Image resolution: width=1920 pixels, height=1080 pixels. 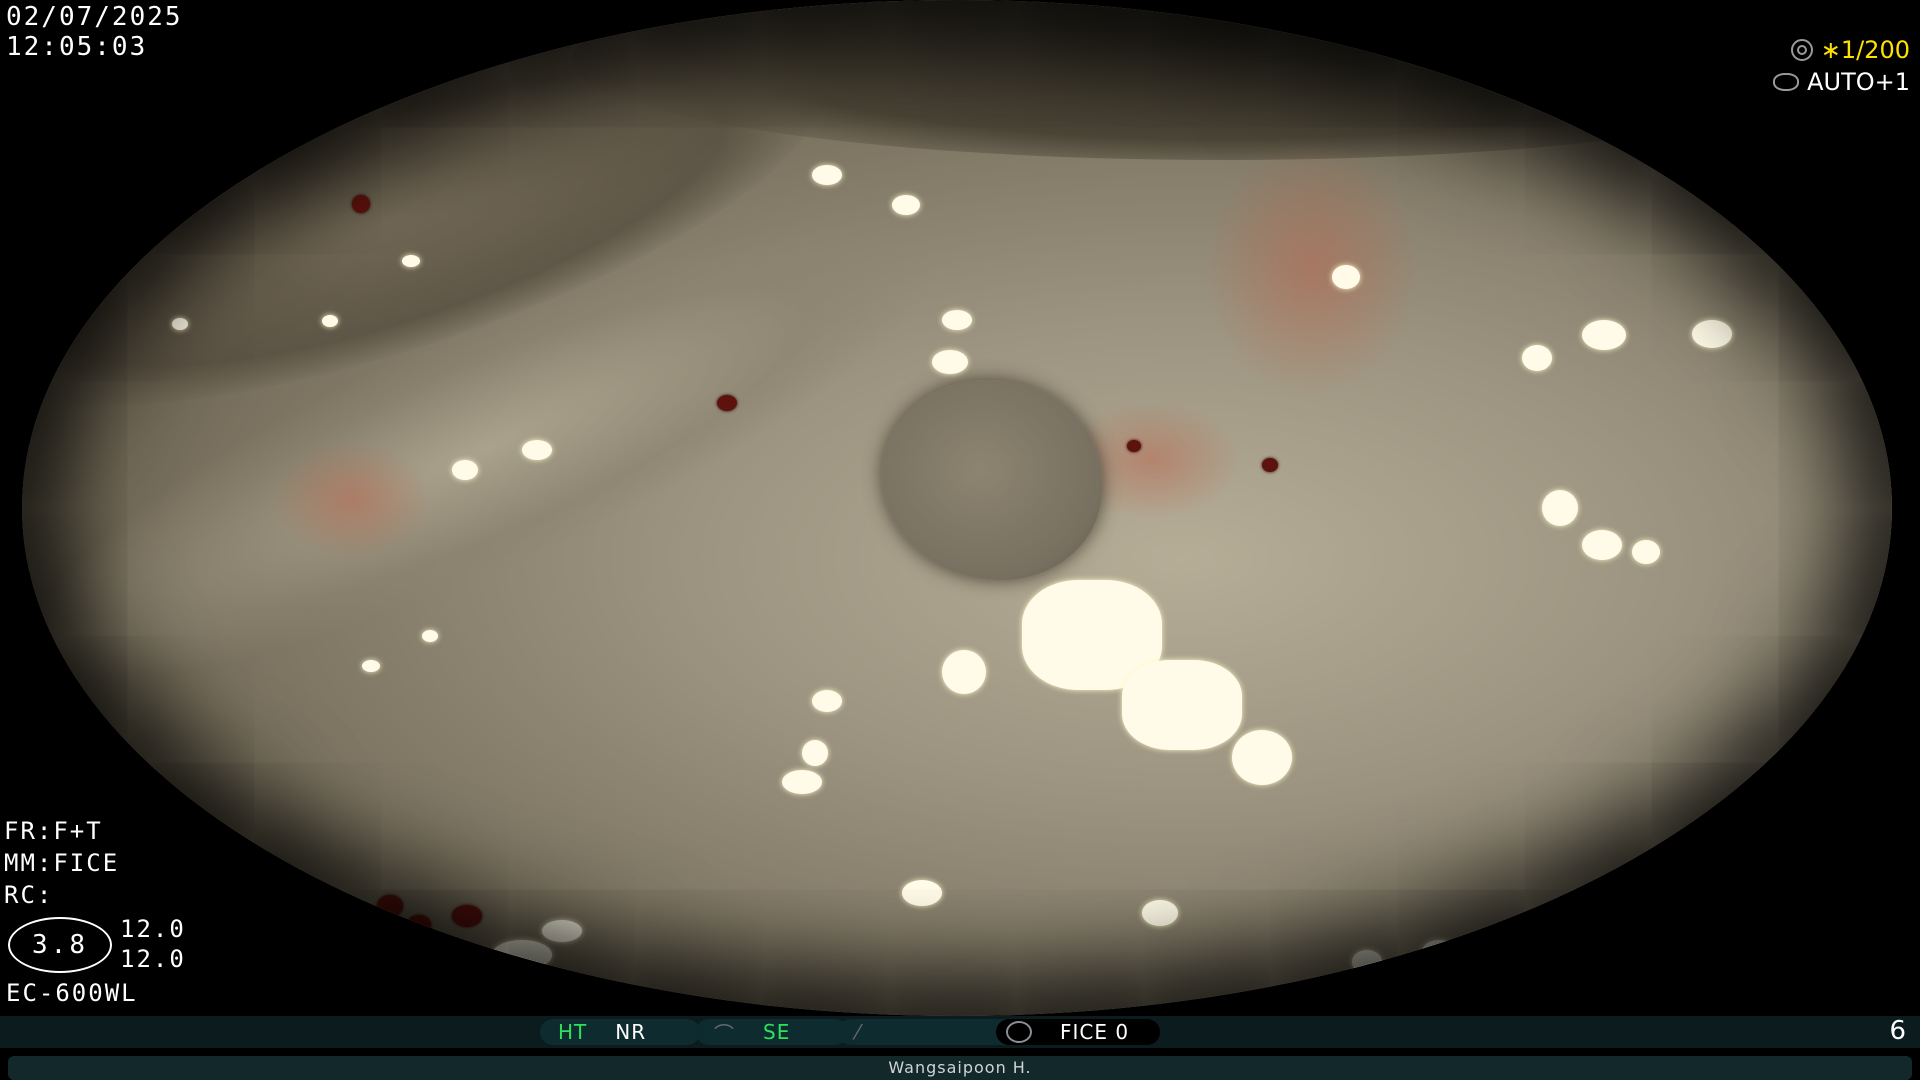 What do you see at coordinates (94, 17) in the screenshot?
I see `date-text: 02/07/2025` at bounding box center [94, 17].